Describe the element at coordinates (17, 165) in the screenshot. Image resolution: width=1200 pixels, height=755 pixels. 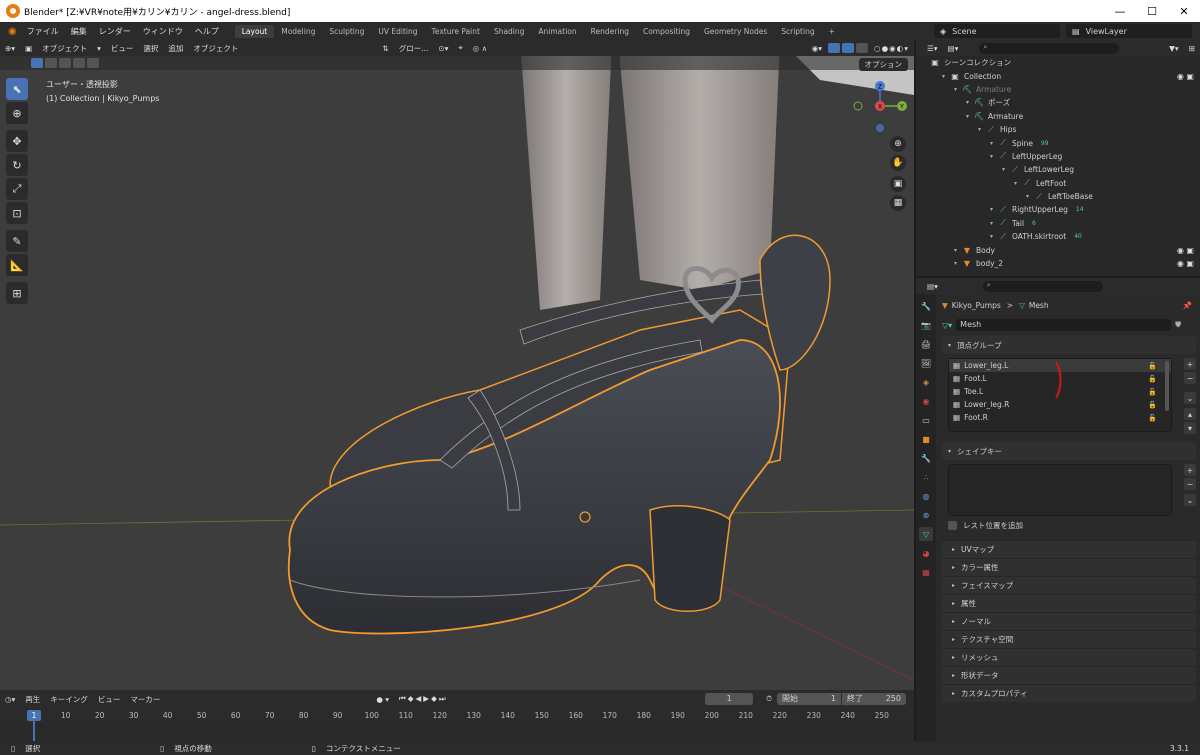
I see `rotate-tool-icon: ↻` at that location.